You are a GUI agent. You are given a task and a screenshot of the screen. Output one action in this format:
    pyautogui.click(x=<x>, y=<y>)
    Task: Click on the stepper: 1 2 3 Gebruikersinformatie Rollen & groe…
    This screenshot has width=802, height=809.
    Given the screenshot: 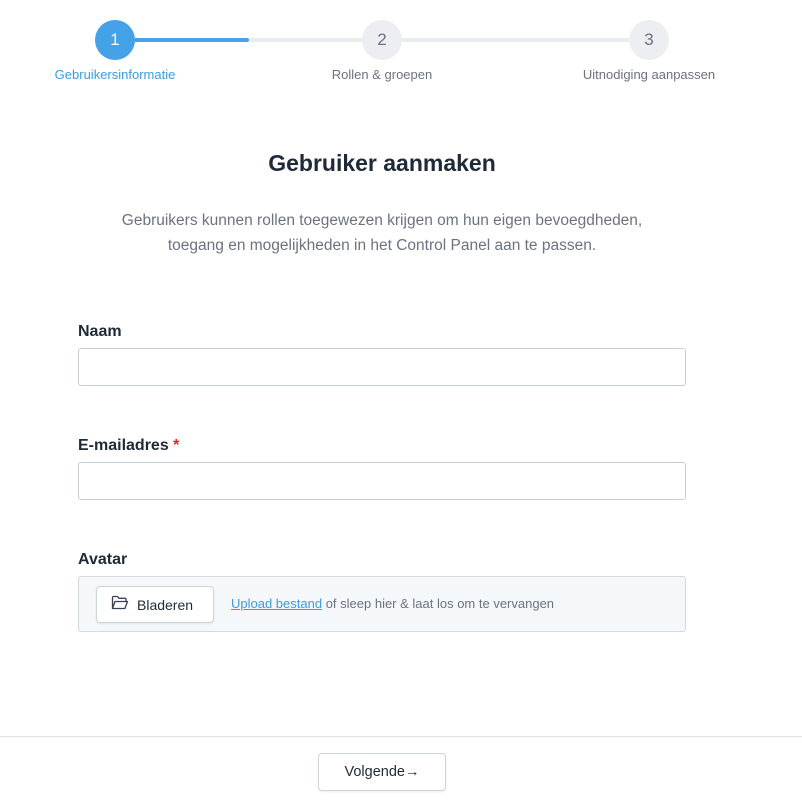 What is the action you would take?
    pyautogui.click(x=401, y=50)
    